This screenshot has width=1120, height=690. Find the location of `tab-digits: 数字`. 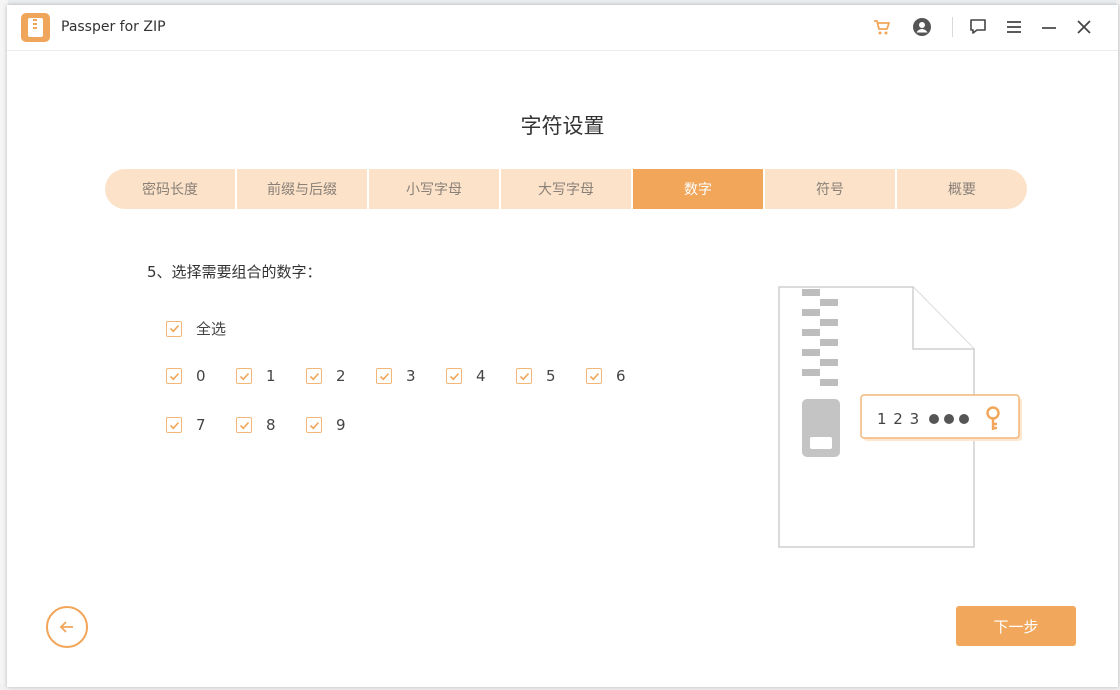

tab-digits: 数字 is located at coordinates (699, 189).